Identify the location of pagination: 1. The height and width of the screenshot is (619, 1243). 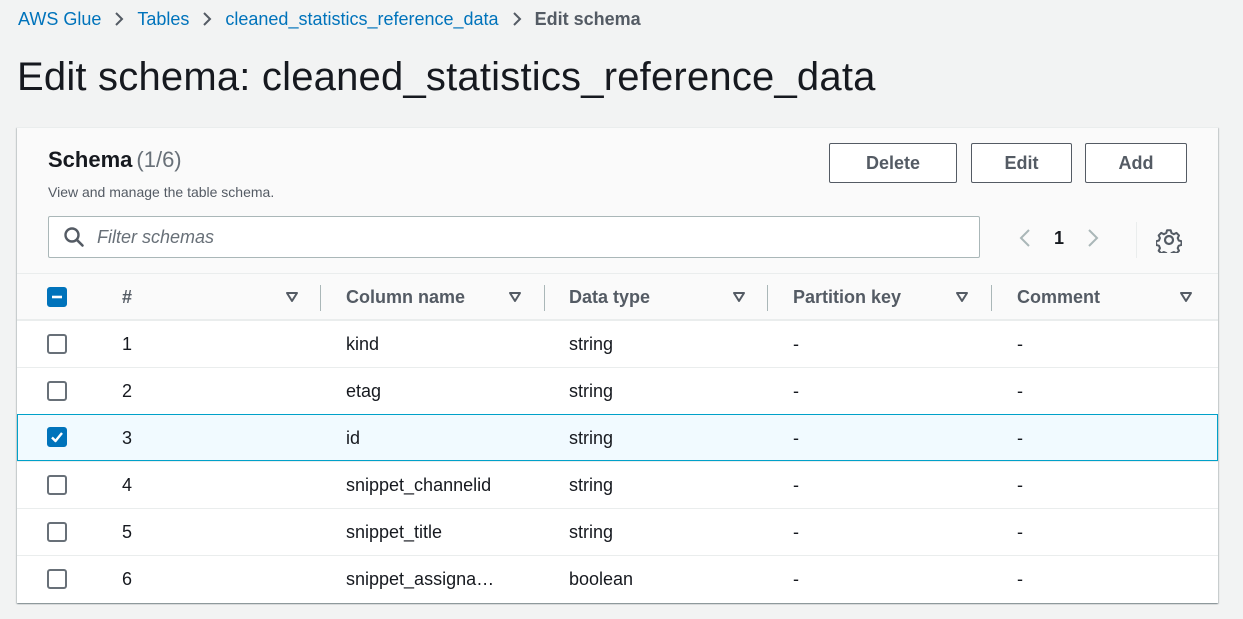
(1059, 238).